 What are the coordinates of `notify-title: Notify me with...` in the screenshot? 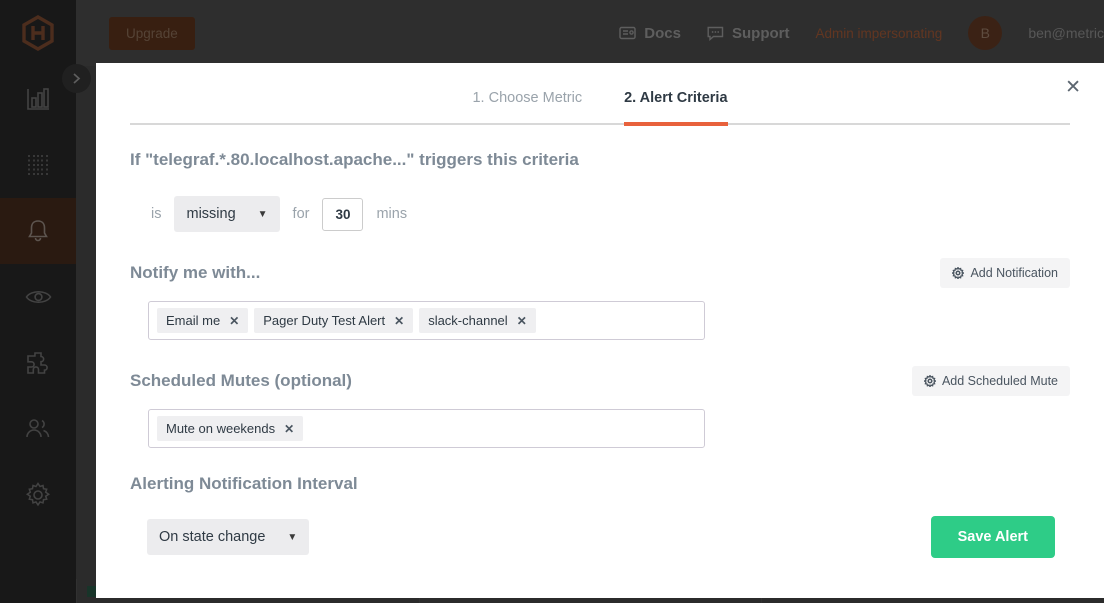 It's located at (195, 272).